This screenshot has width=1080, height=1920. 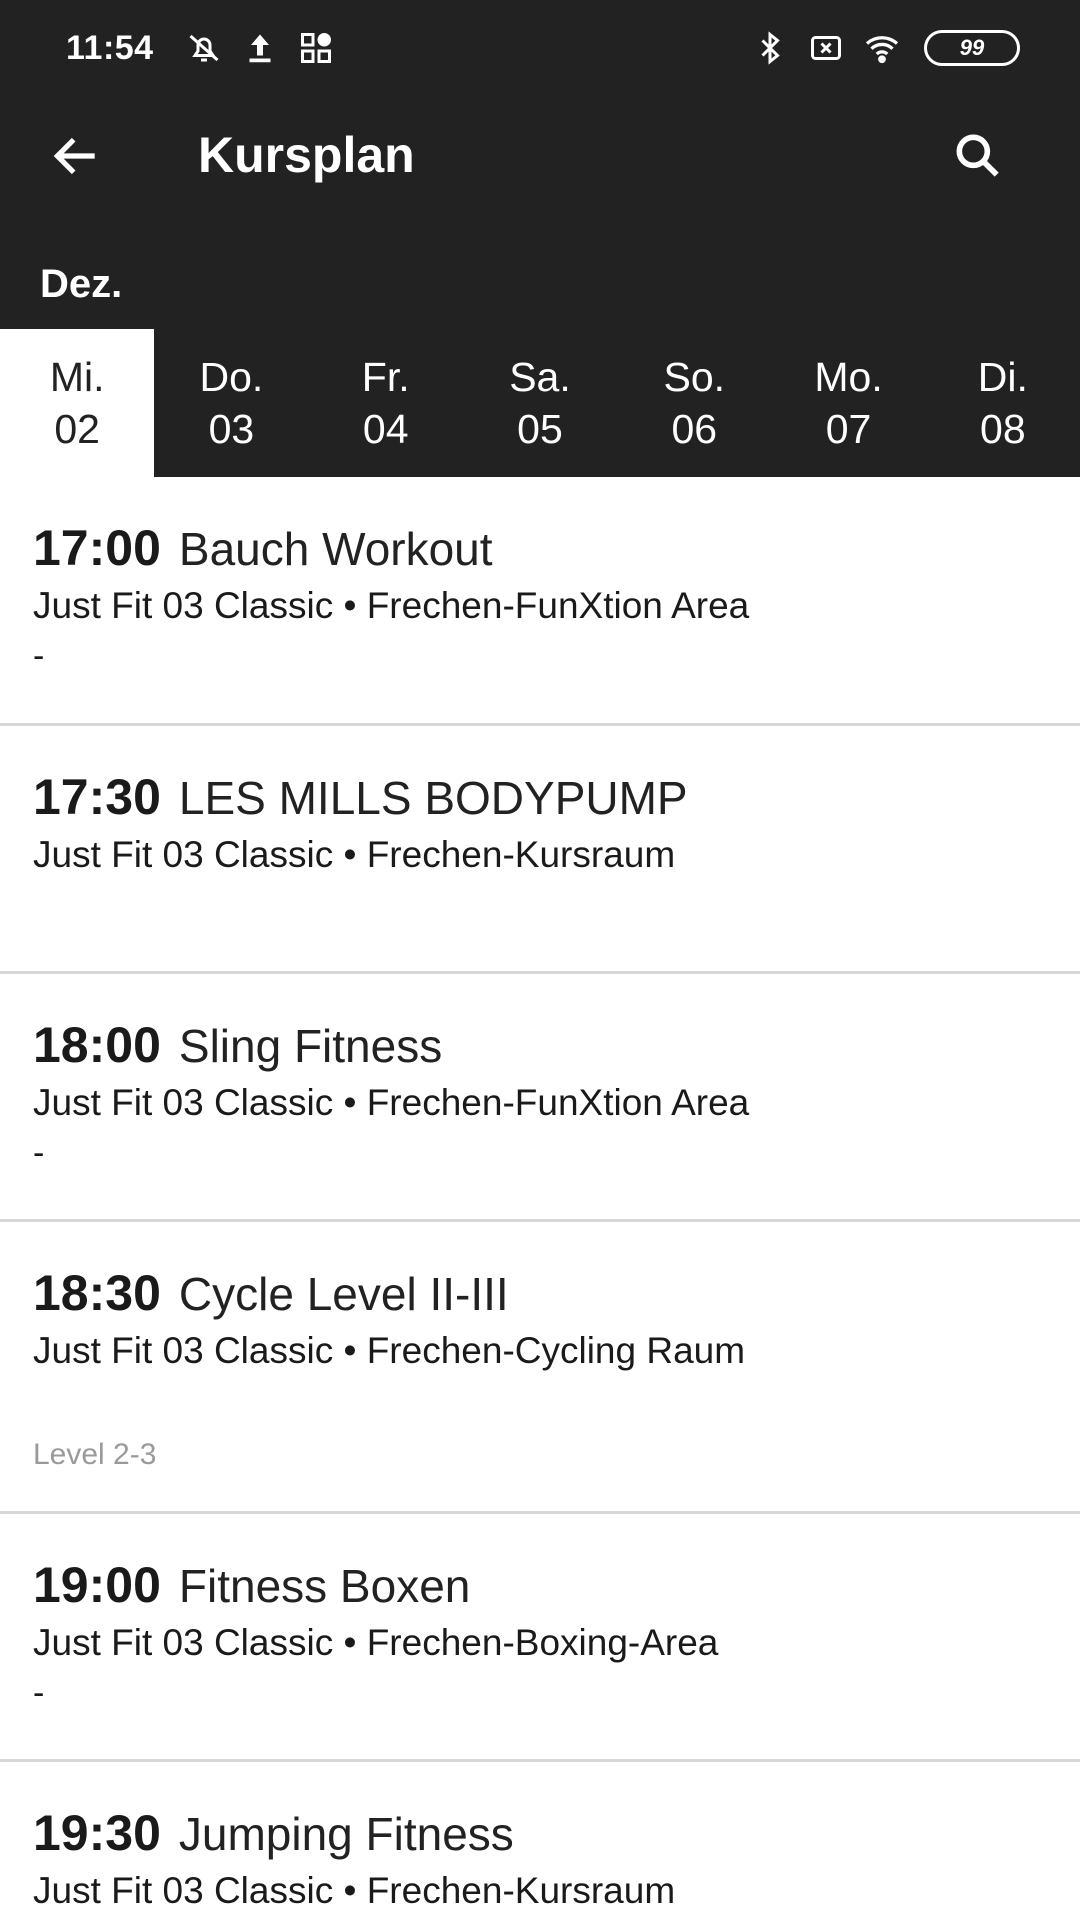 I want to click on day-weekday: Fr., so click(x=385, y=377).